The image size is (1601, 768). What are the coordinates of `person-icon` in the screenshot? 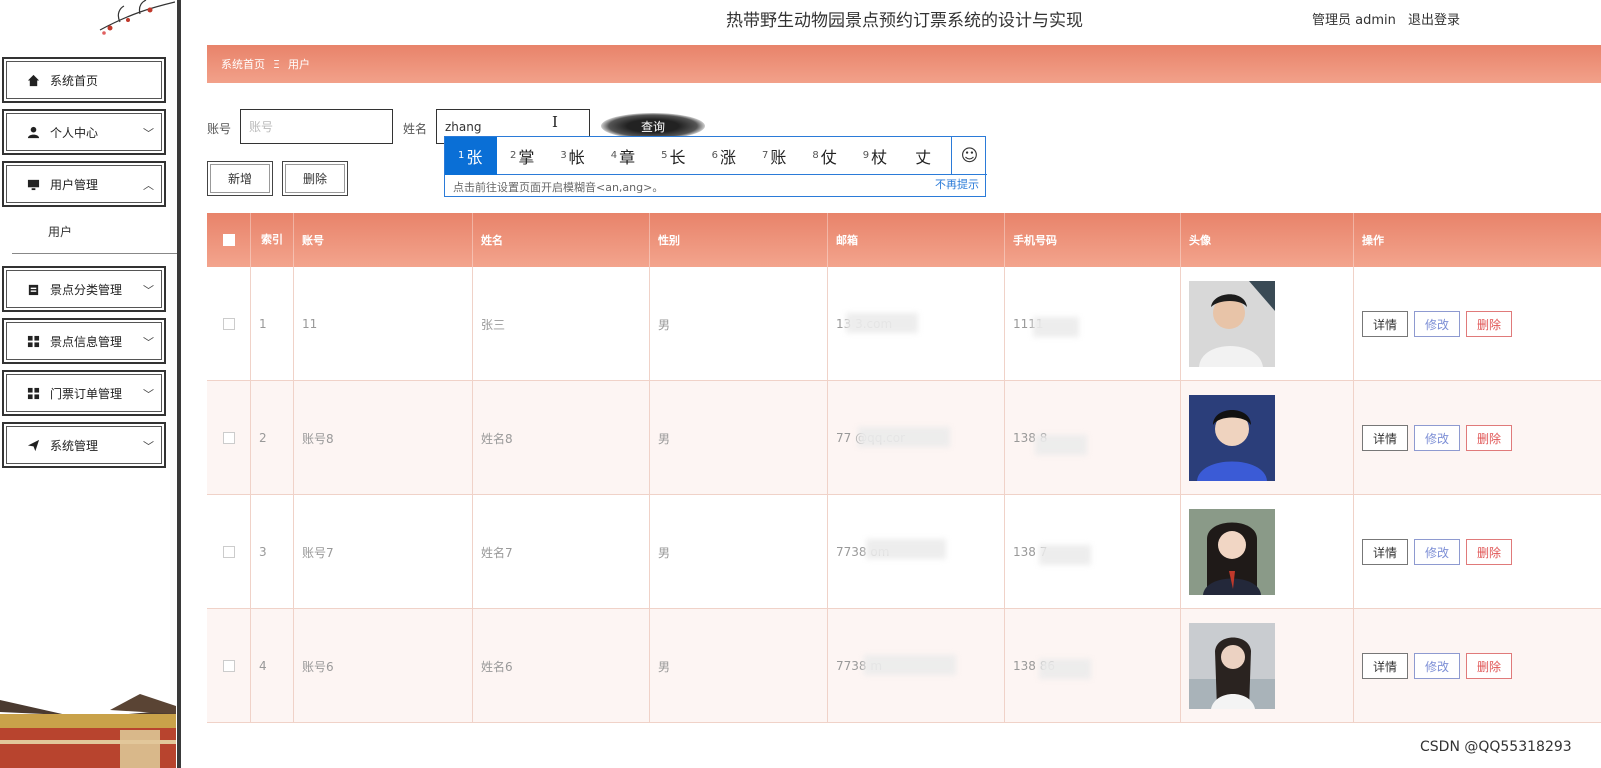 It's located at (33, 132).